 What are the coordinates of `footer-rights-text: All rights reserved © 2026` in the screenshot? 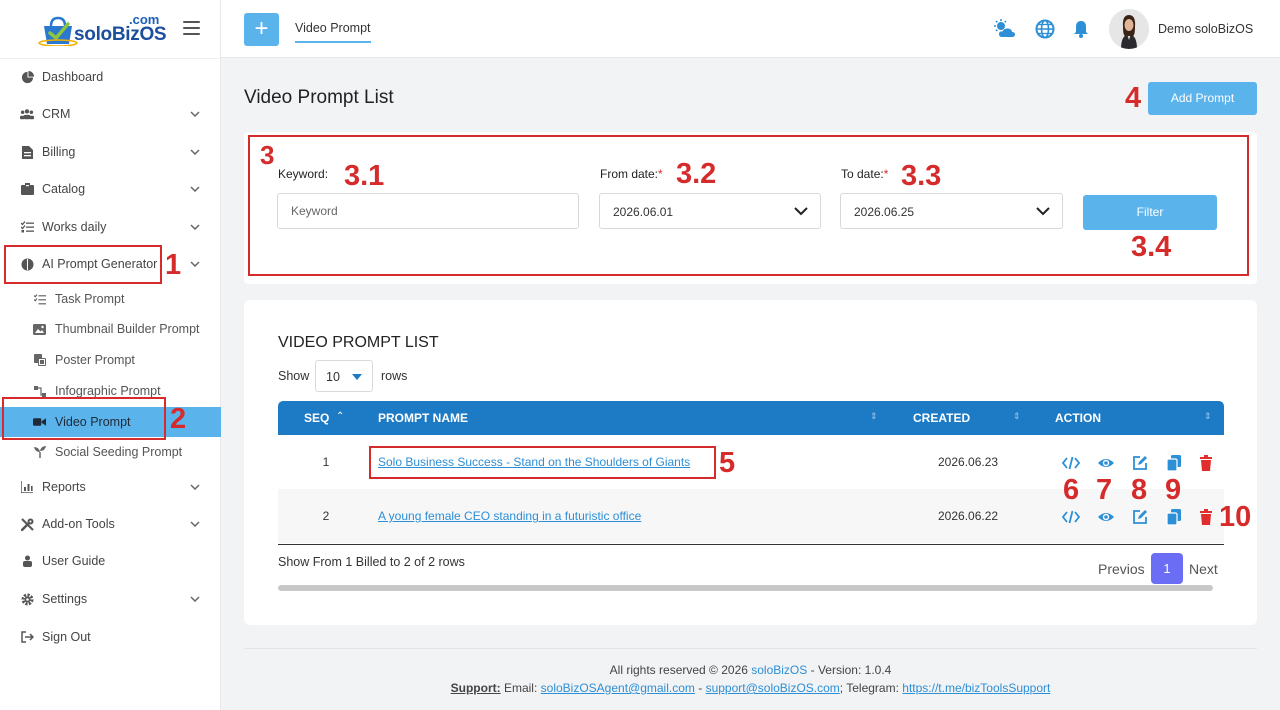 It's located at (680, 670).